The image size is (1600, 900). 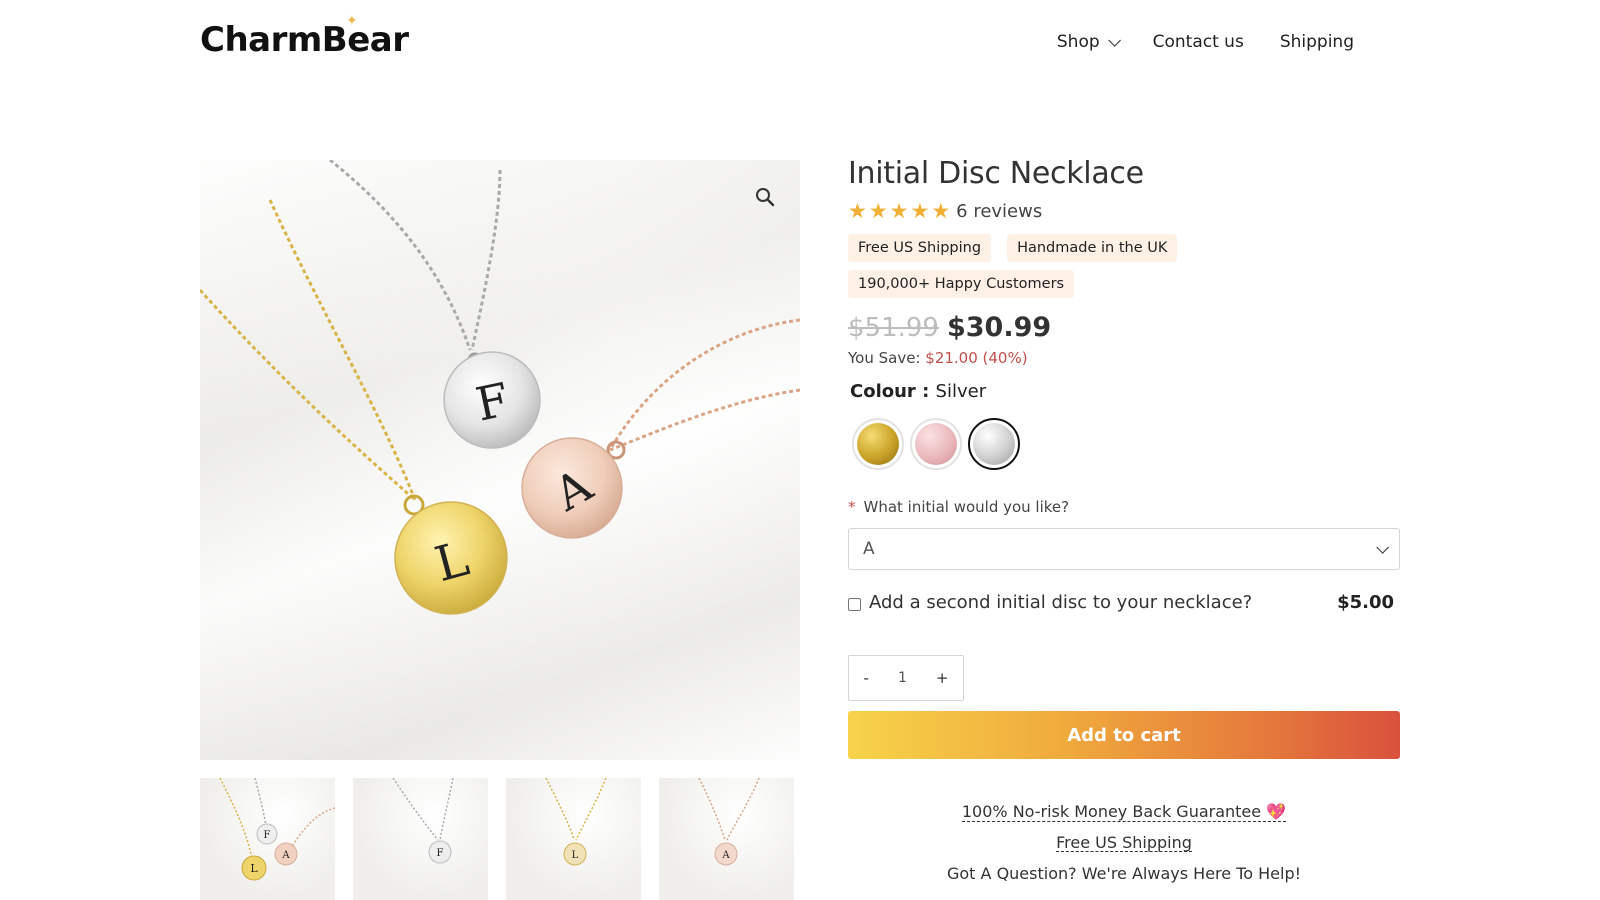 I want to click on nav-contact-label: Contact us, so click(x=1198, y=42).